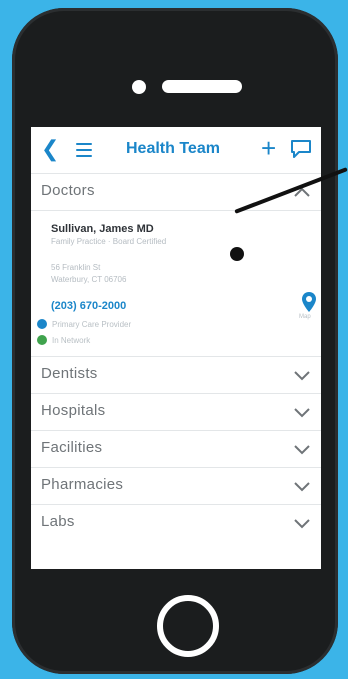  Describe the element at coordinates (176, 486) in the screenshot. I see `section-pharmacies: Pharmacies` at that location.